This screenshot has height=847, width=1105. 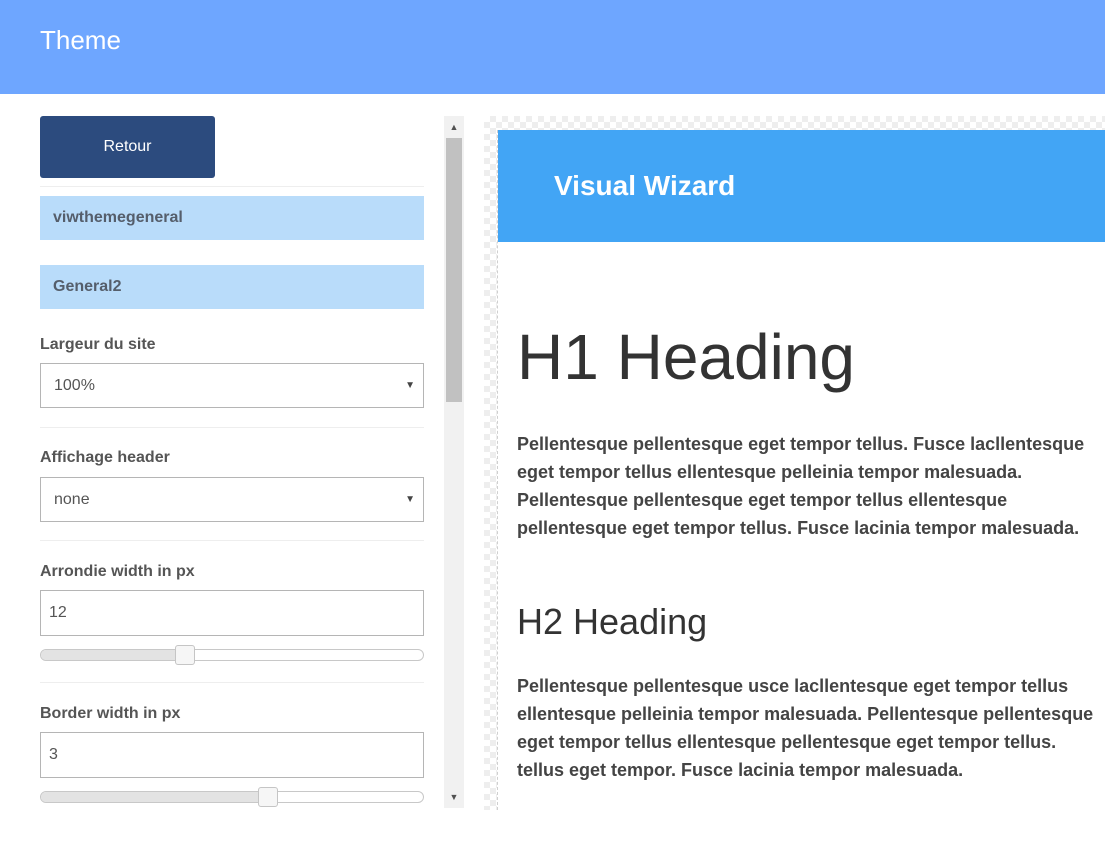 What do you see at coordinates (454, 462) in the screenshot?
I see `panel-scrollbar: ▲ ▼` at bounding box center [454, 462].